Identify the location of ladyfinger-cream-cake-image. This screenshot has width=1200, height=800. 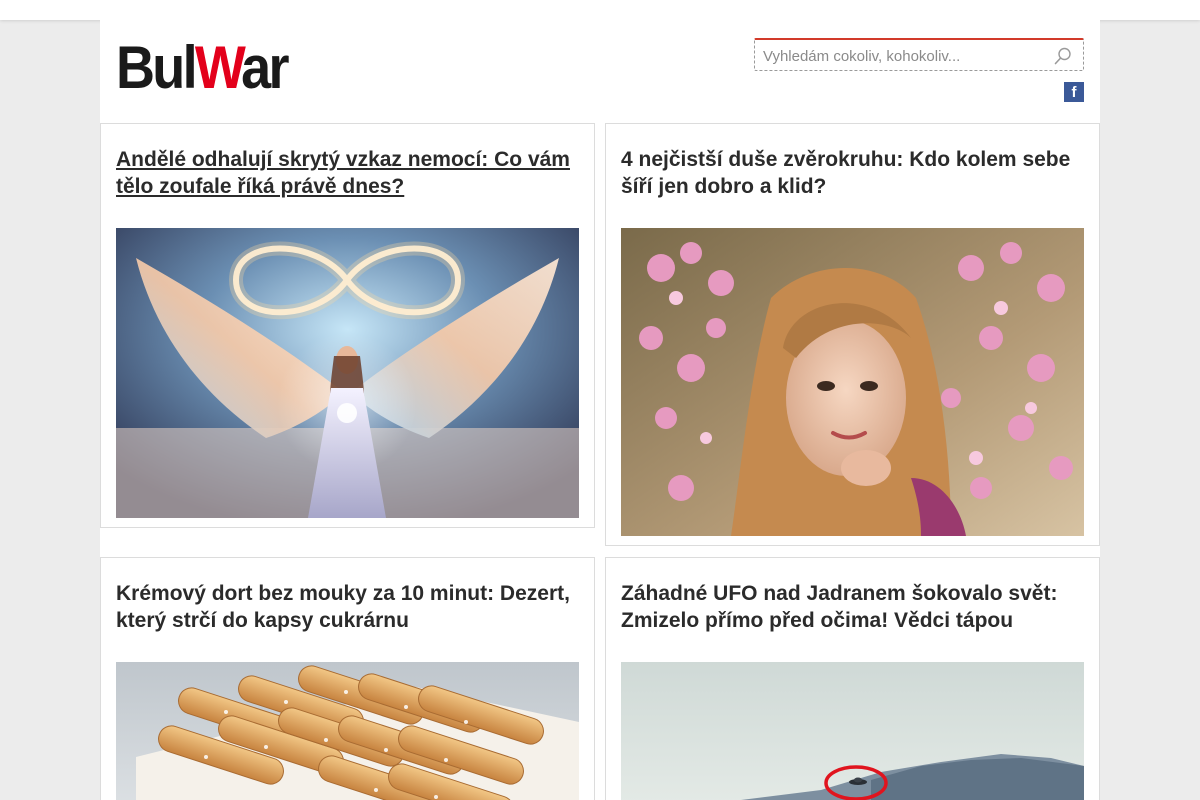
(347, 731).